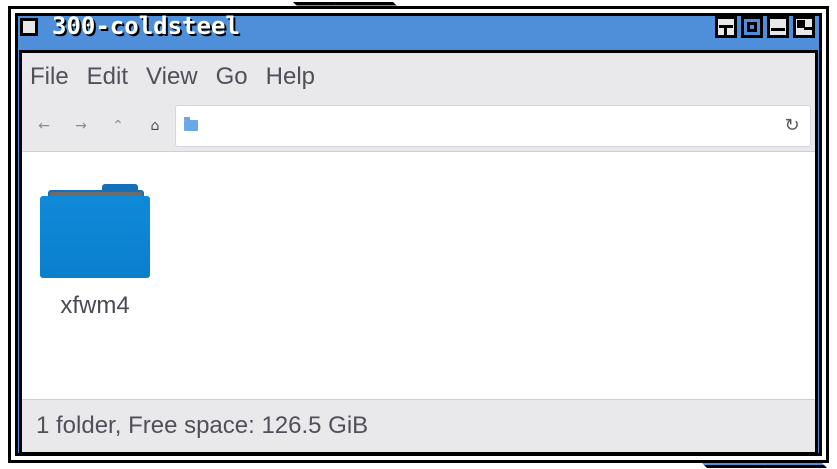 The height and width of the screenshot is (469, 837). Describe the element at coordinates (418, 77) in the screenshot. I see `menubar: File Edit View Go Help` at that location.